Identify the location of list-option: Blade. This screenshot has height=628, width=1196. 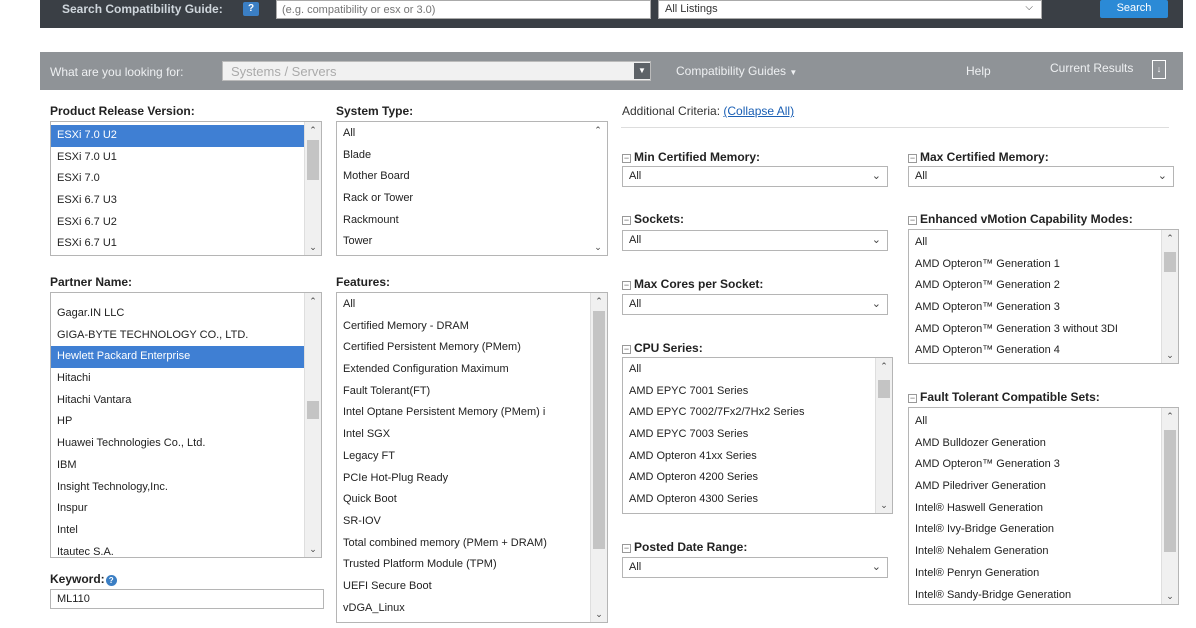
(472, 156).